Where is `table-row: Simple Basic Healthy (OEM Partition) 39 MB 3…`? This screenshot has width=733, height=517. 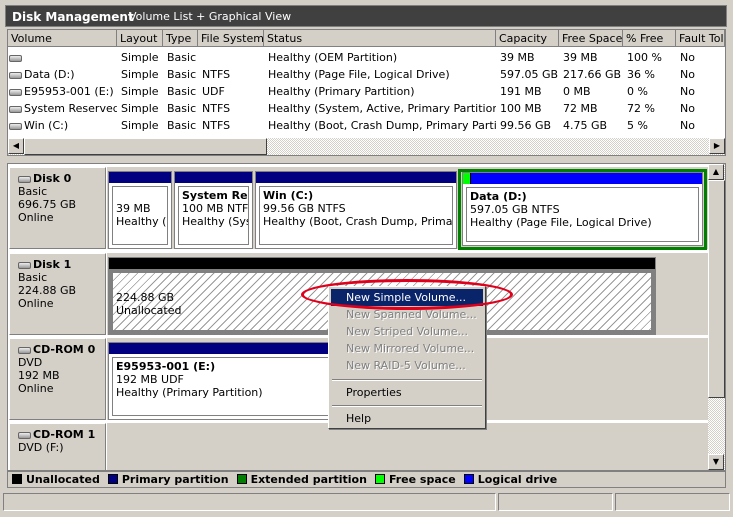 table-row: Simple Basic Healthy (OEM Partition) 39 MB 3… is located at coordinates (366, 57).